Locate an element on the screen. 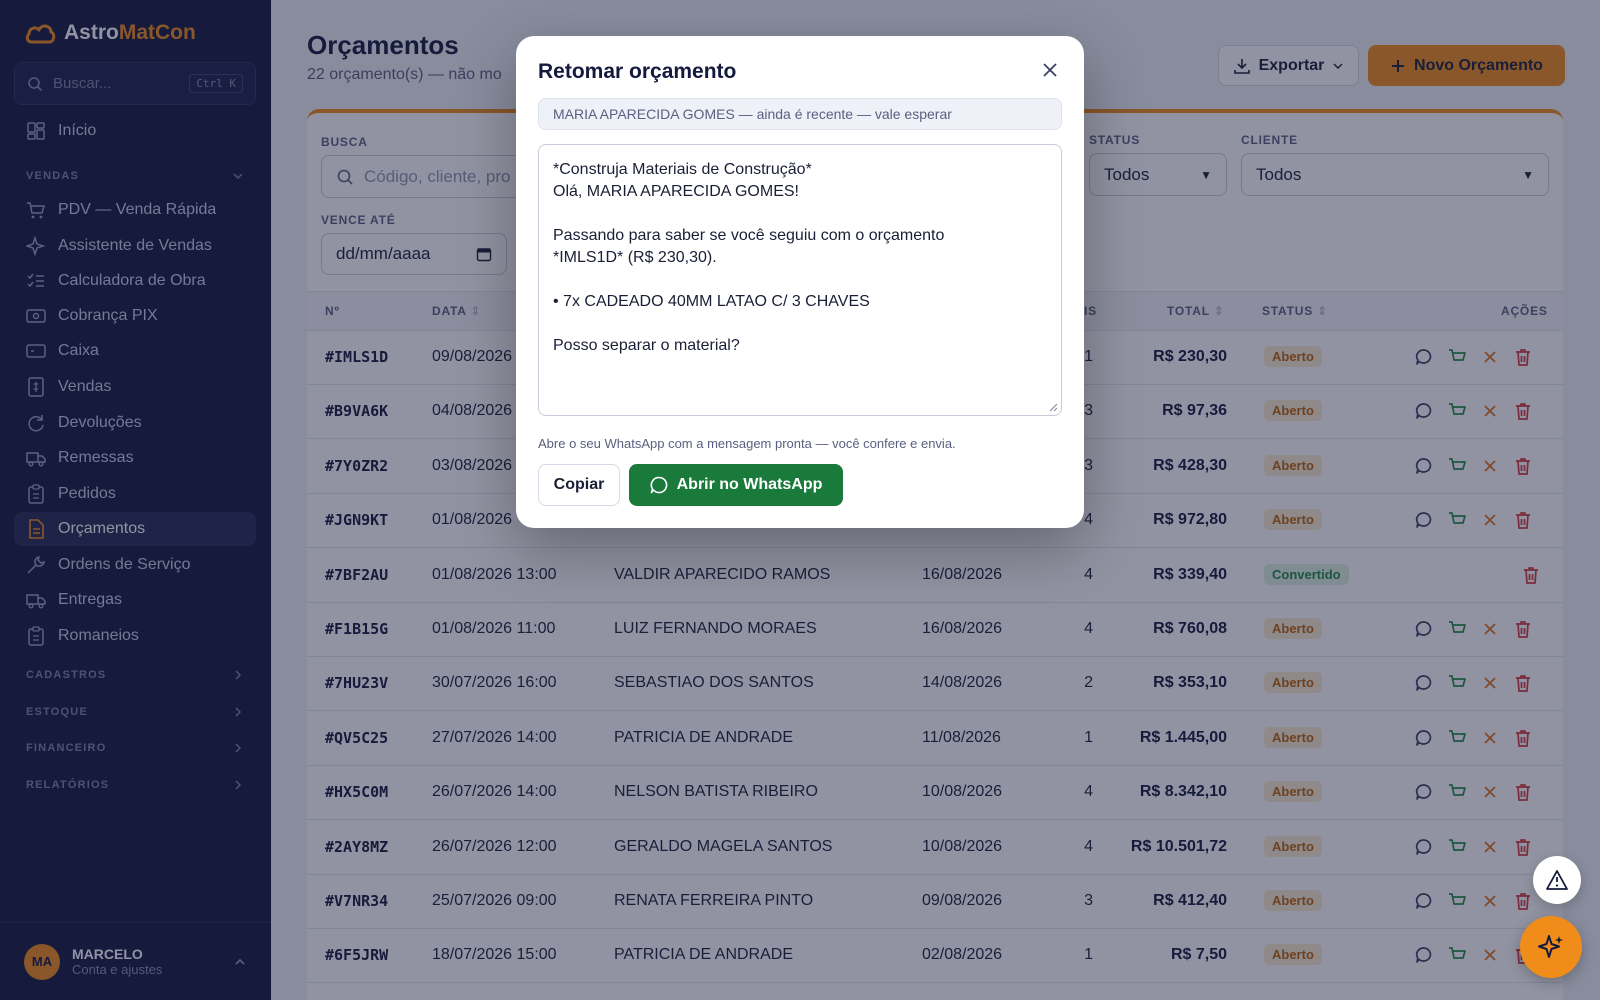  close-icon is located at coordinates (1050, 70).